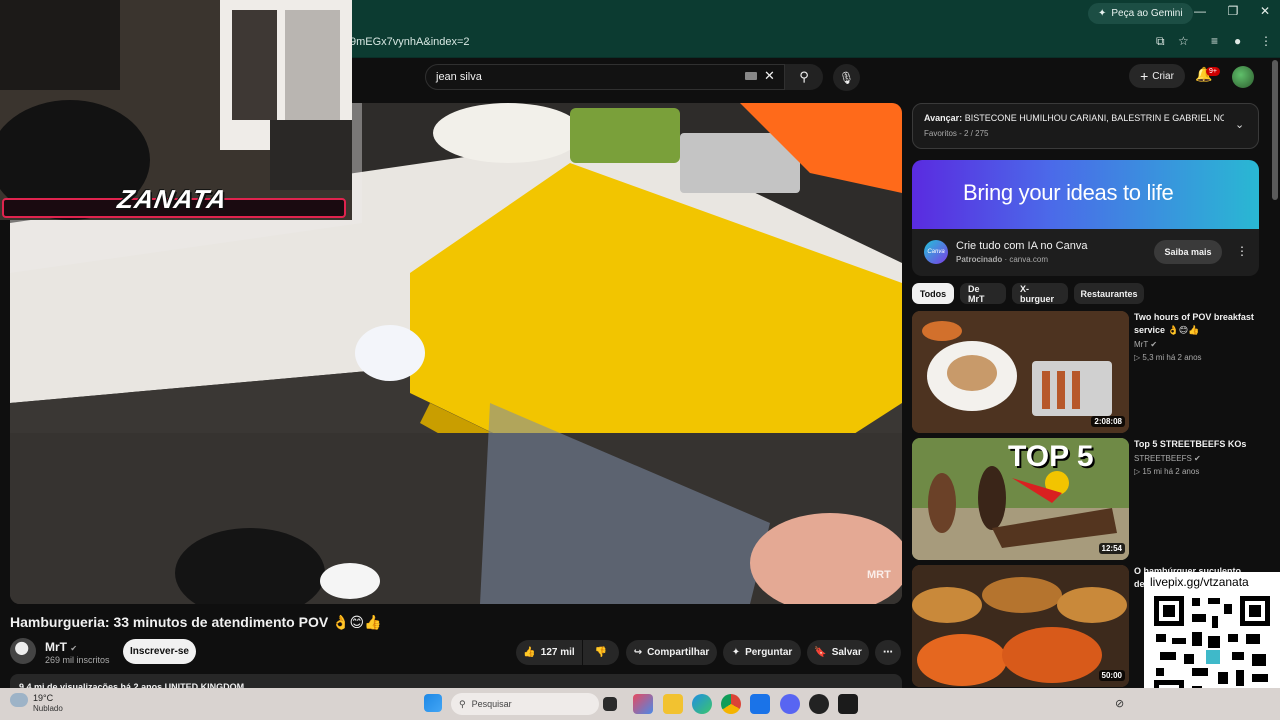  I want to click on restore-icon: ❐, so click(1233, 11).